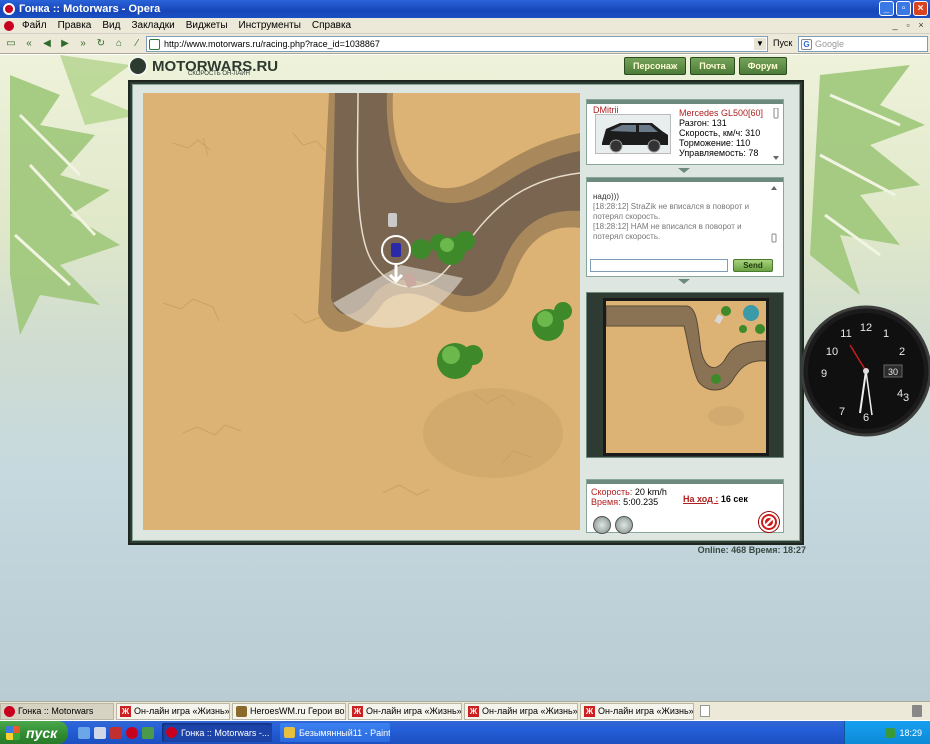  What do you see at coordinates (659, 265) in the screenshot?
I see `chat-input` at bounding box center [659, 265].